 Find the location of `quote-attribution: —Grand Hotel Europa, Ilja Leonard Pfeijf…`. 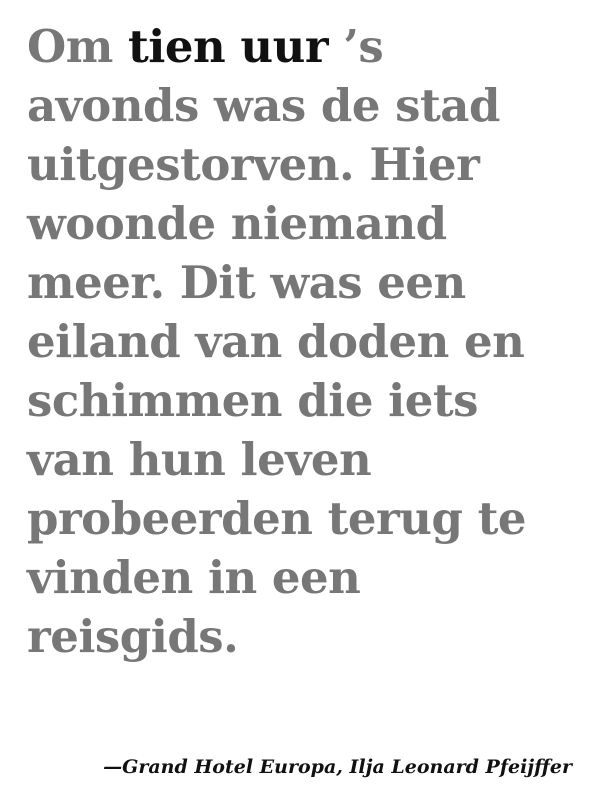

quote-attribution: —Grand Hotel Europa, Ilja Leonard Pfeijf… is located at coordinates (337, 767).